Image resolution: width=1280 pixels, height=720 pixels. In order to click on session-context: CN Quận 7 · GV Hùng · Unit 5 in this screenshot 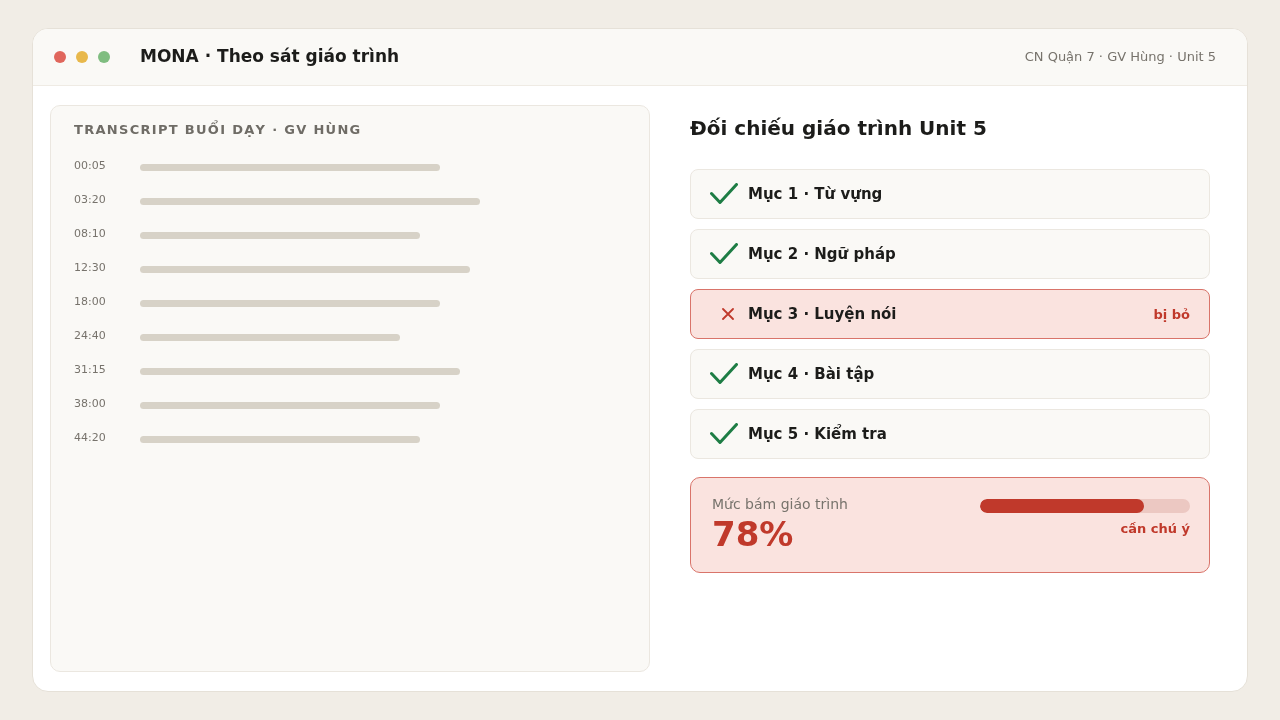, I will do `click(1120, 57)`.